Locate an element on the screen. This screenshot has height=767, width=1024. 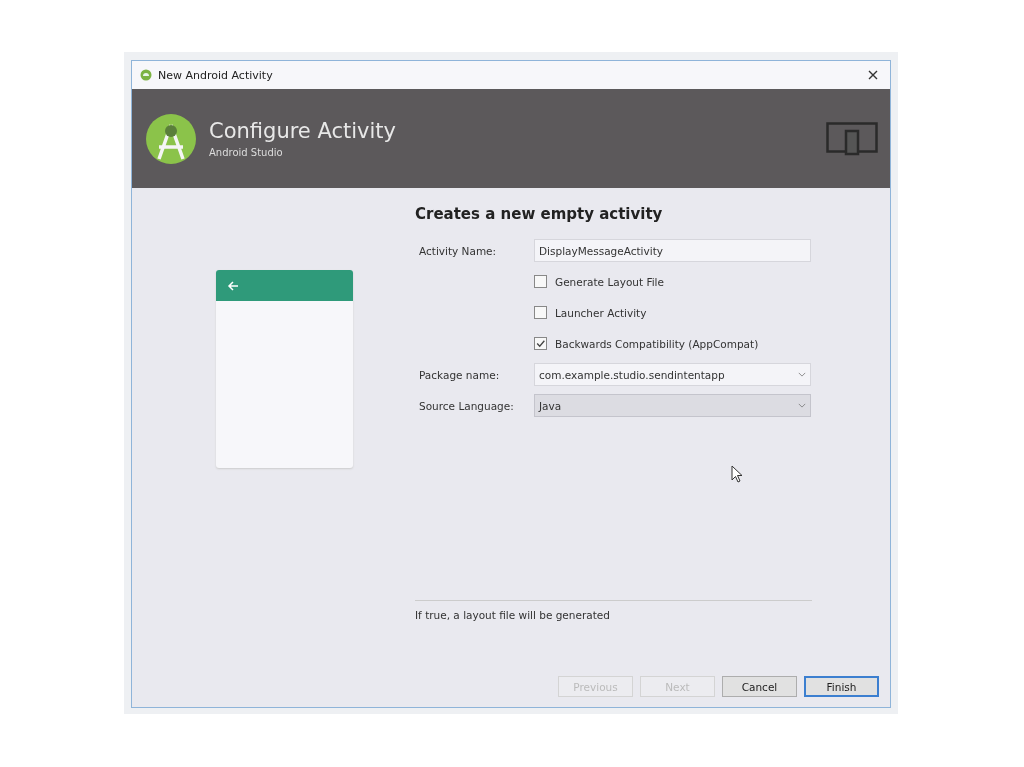
checkbox: Launcher Activity is located at coordinates (590, 312).